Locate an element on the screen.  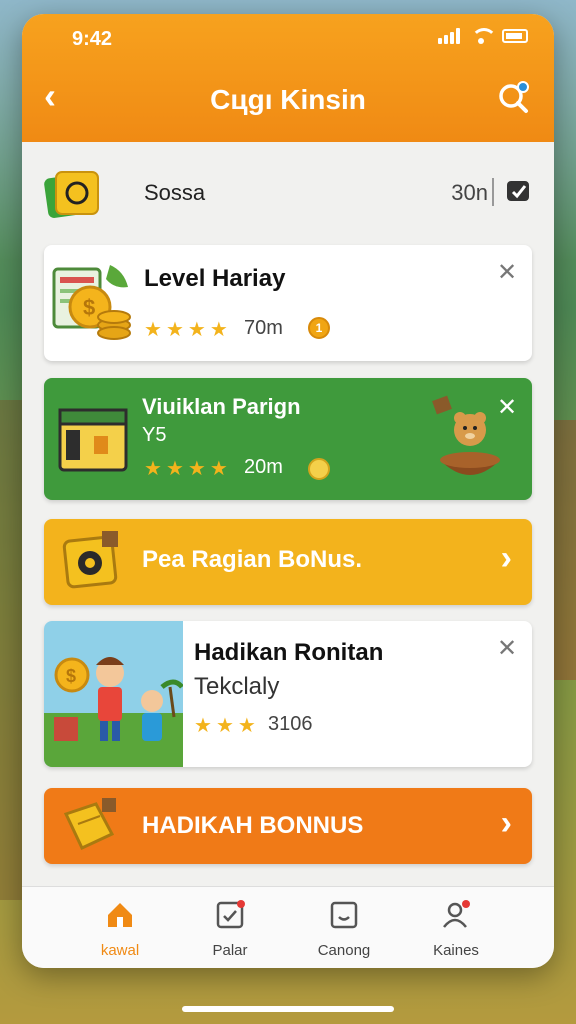
calendar-icon is located at coordinates (93, 440).